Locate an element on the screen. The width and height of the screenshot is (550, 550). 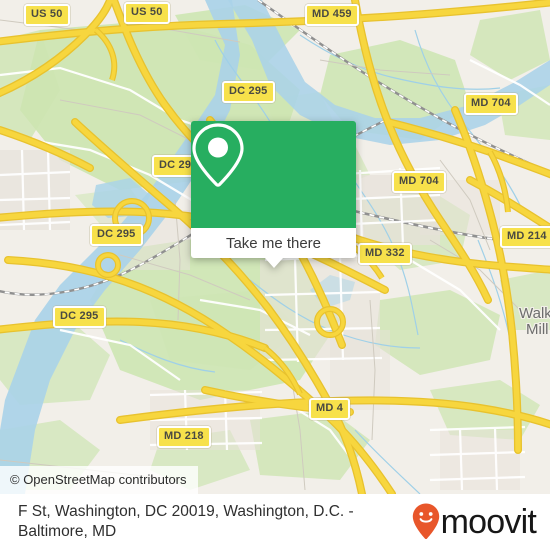
place-label: Walk is located at coordinates (534, 313).